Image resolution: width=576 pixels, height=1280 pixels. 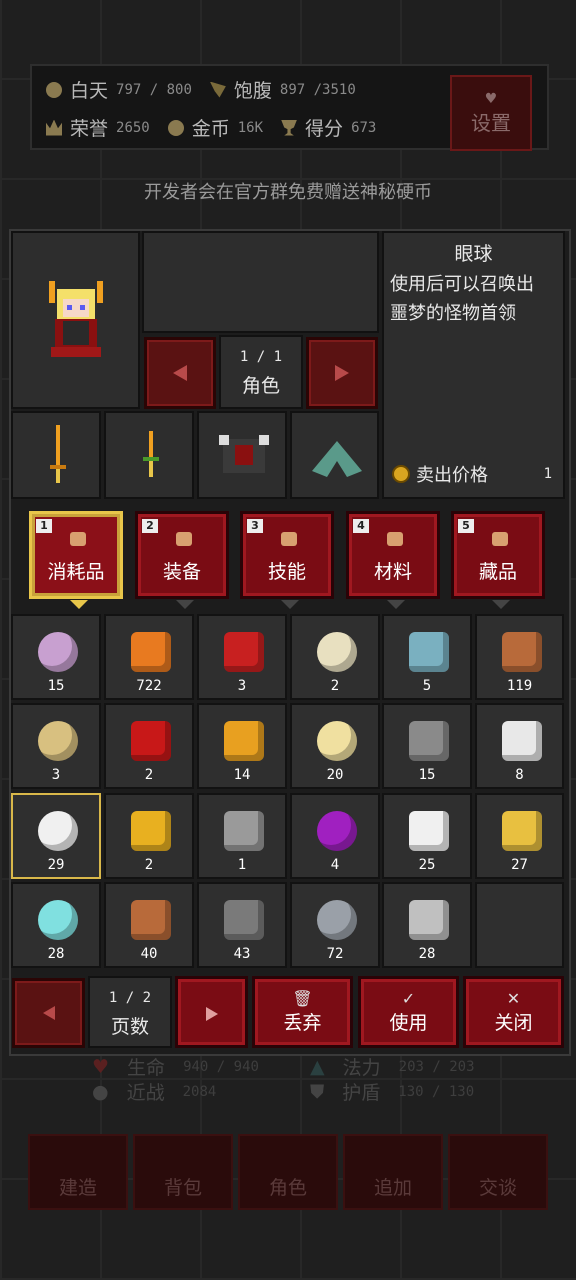 I want to click on item-count: 72, so click(x=335, y=954).